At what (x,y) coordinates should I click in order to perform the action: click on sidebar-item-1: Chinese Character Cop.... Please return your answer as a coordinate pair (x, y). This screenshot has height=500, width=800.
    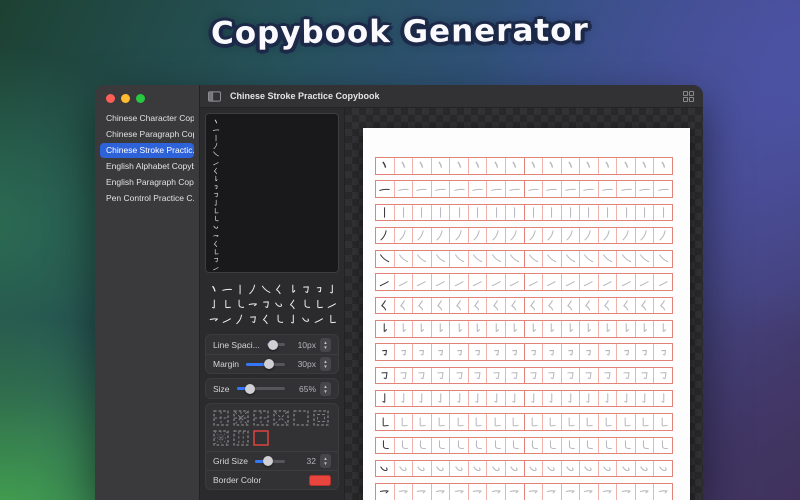
    Looking at the image, I should click on (147, 118).